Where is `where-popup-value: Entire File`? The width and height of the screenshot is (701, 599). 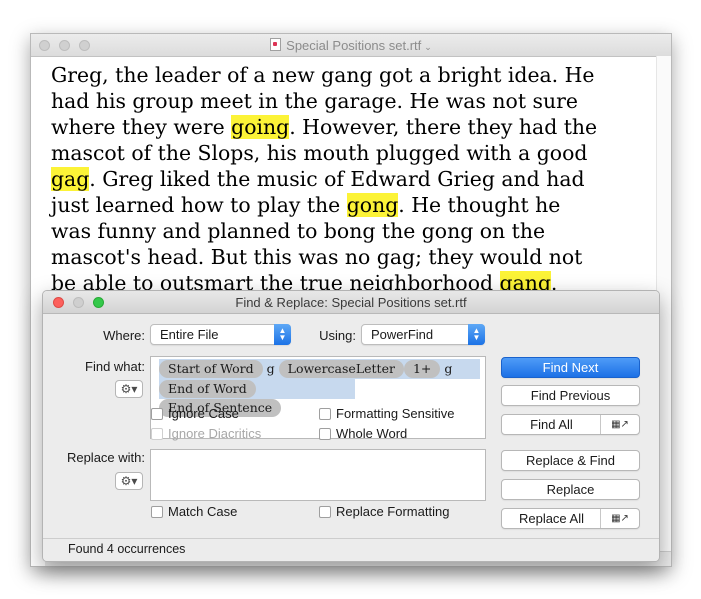
where-popup-value: Entire File is located at coordinates (189, 334).